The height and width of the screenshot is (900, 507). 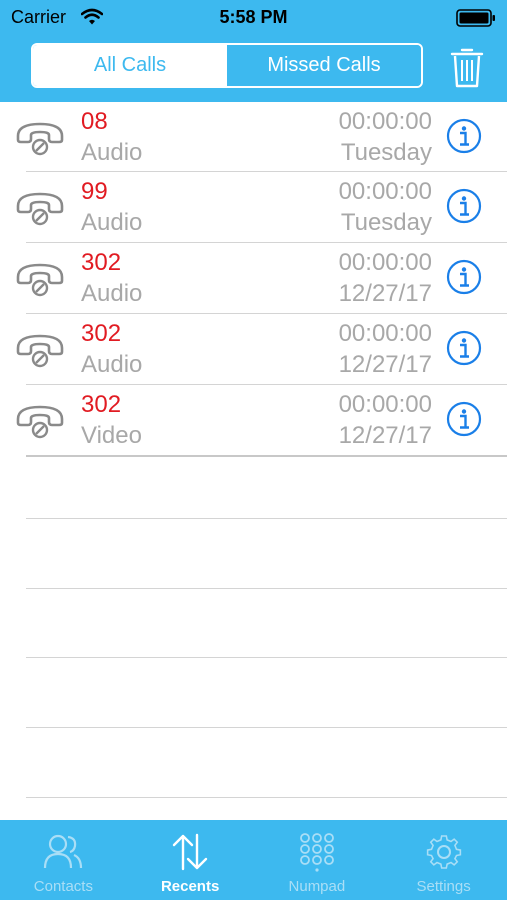 I want to click on tab-contacts: Contacts, so click(x=63, y=860).